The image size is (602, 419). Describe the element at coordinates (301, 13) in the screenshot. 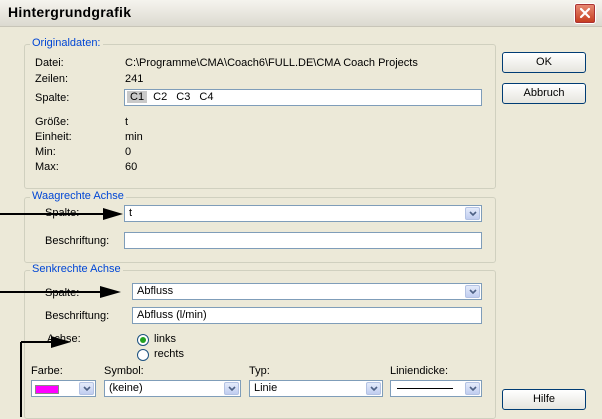

I see `title-bar: Hintergrundgrafik` at that location.